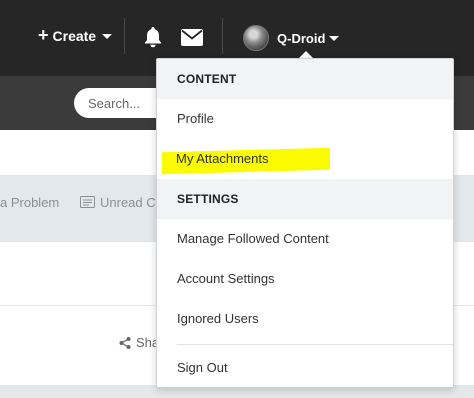 The height and width of the screenshot is (398, 474). I want to click on messages-envelope-icon, so click(192, 40).